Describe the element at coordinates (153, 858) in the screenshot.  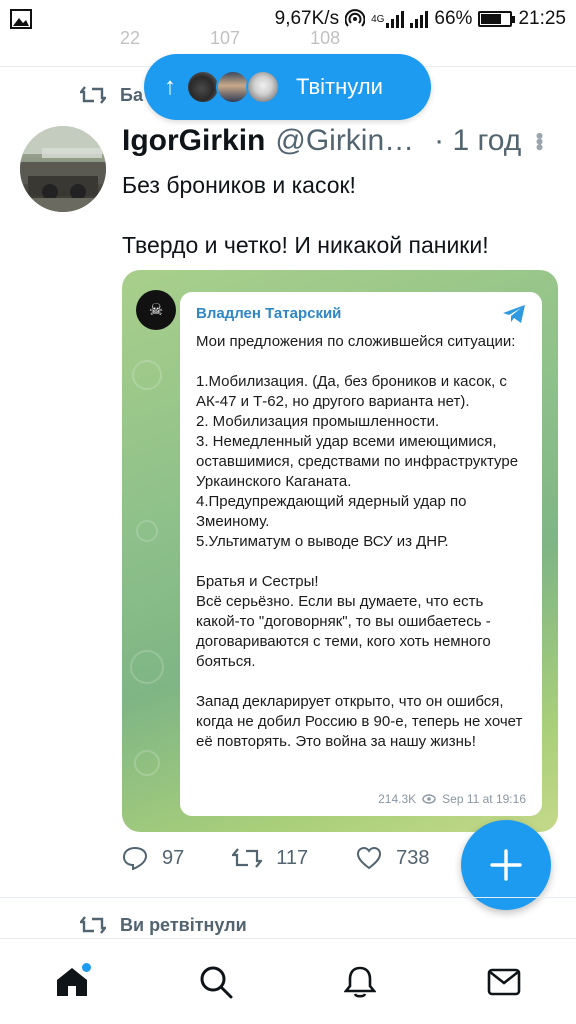
I see `reply-button: 97` at that location.